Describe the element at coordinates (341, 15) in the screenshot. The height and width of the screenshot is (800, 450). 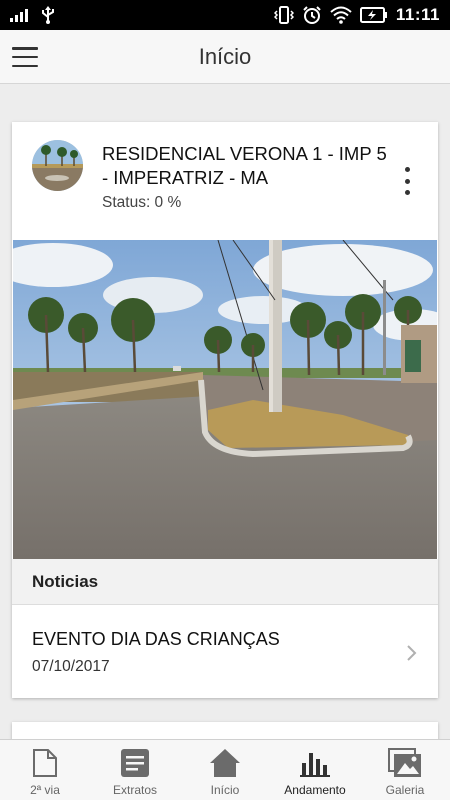
I see `wifi-icon` at that location.